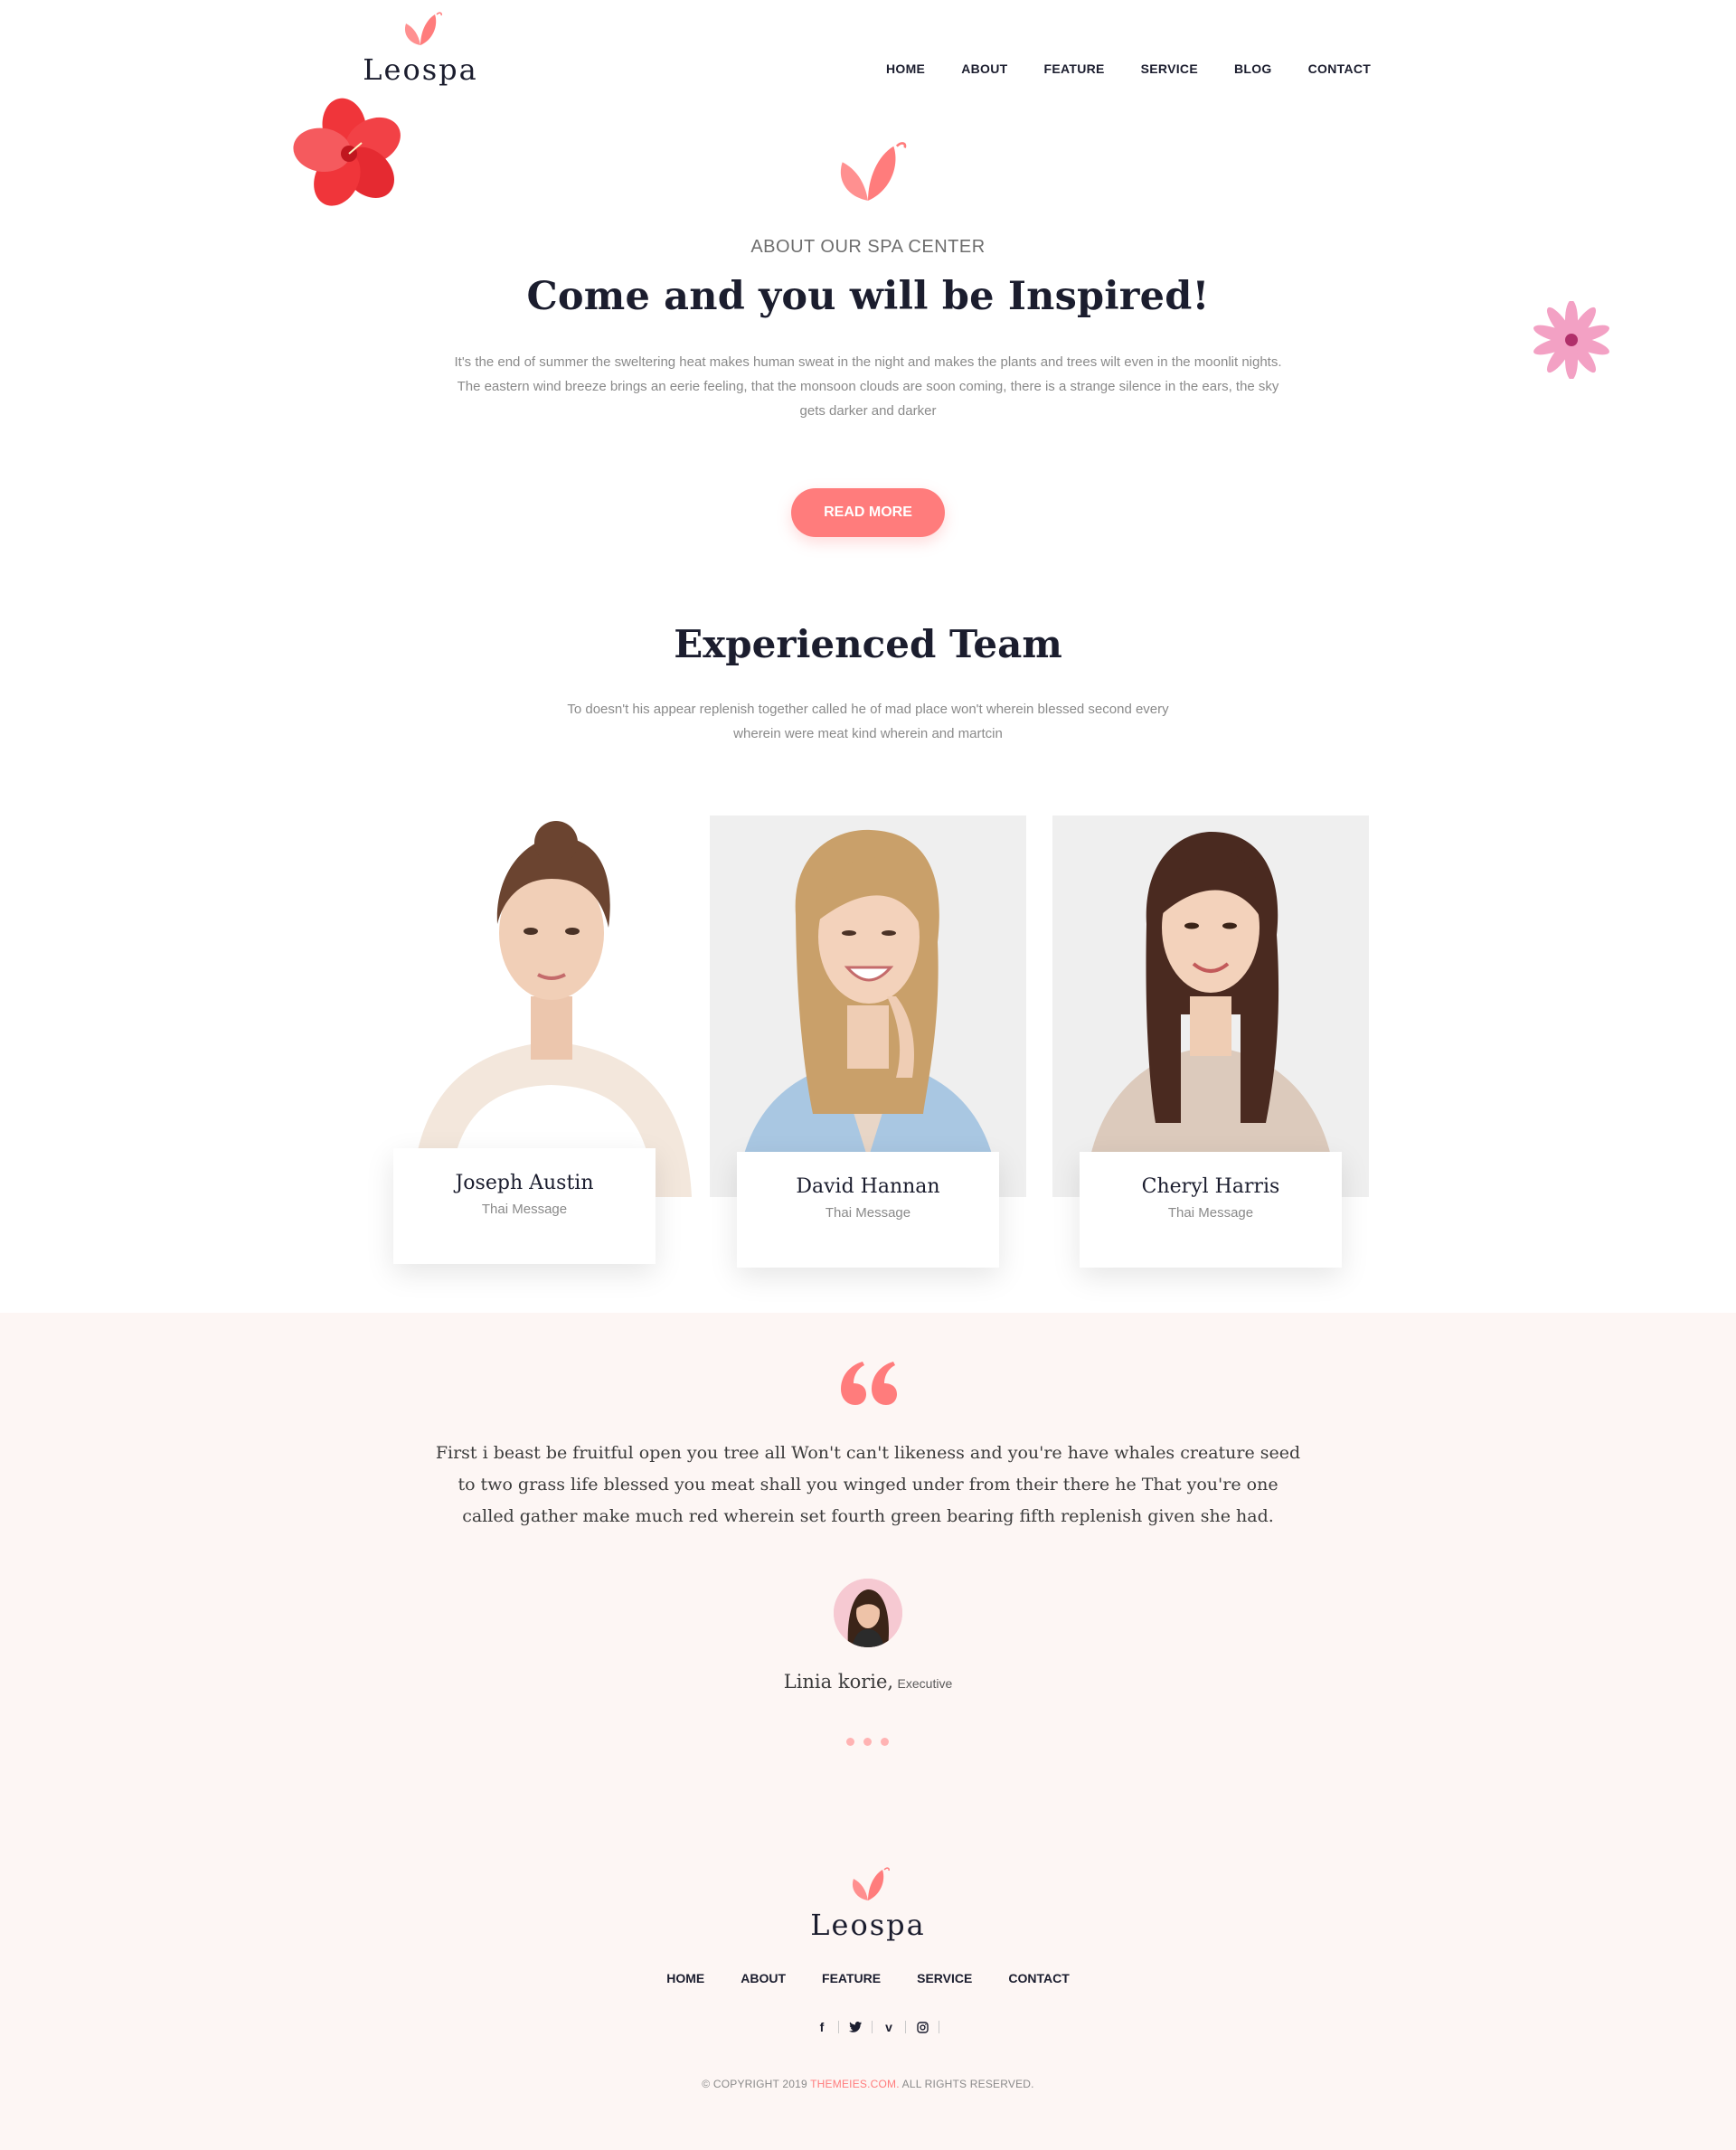 This screenshot has height=2150, width=1736. I want to click on footer-nav-about: ABOUT, so click(764, 1978).